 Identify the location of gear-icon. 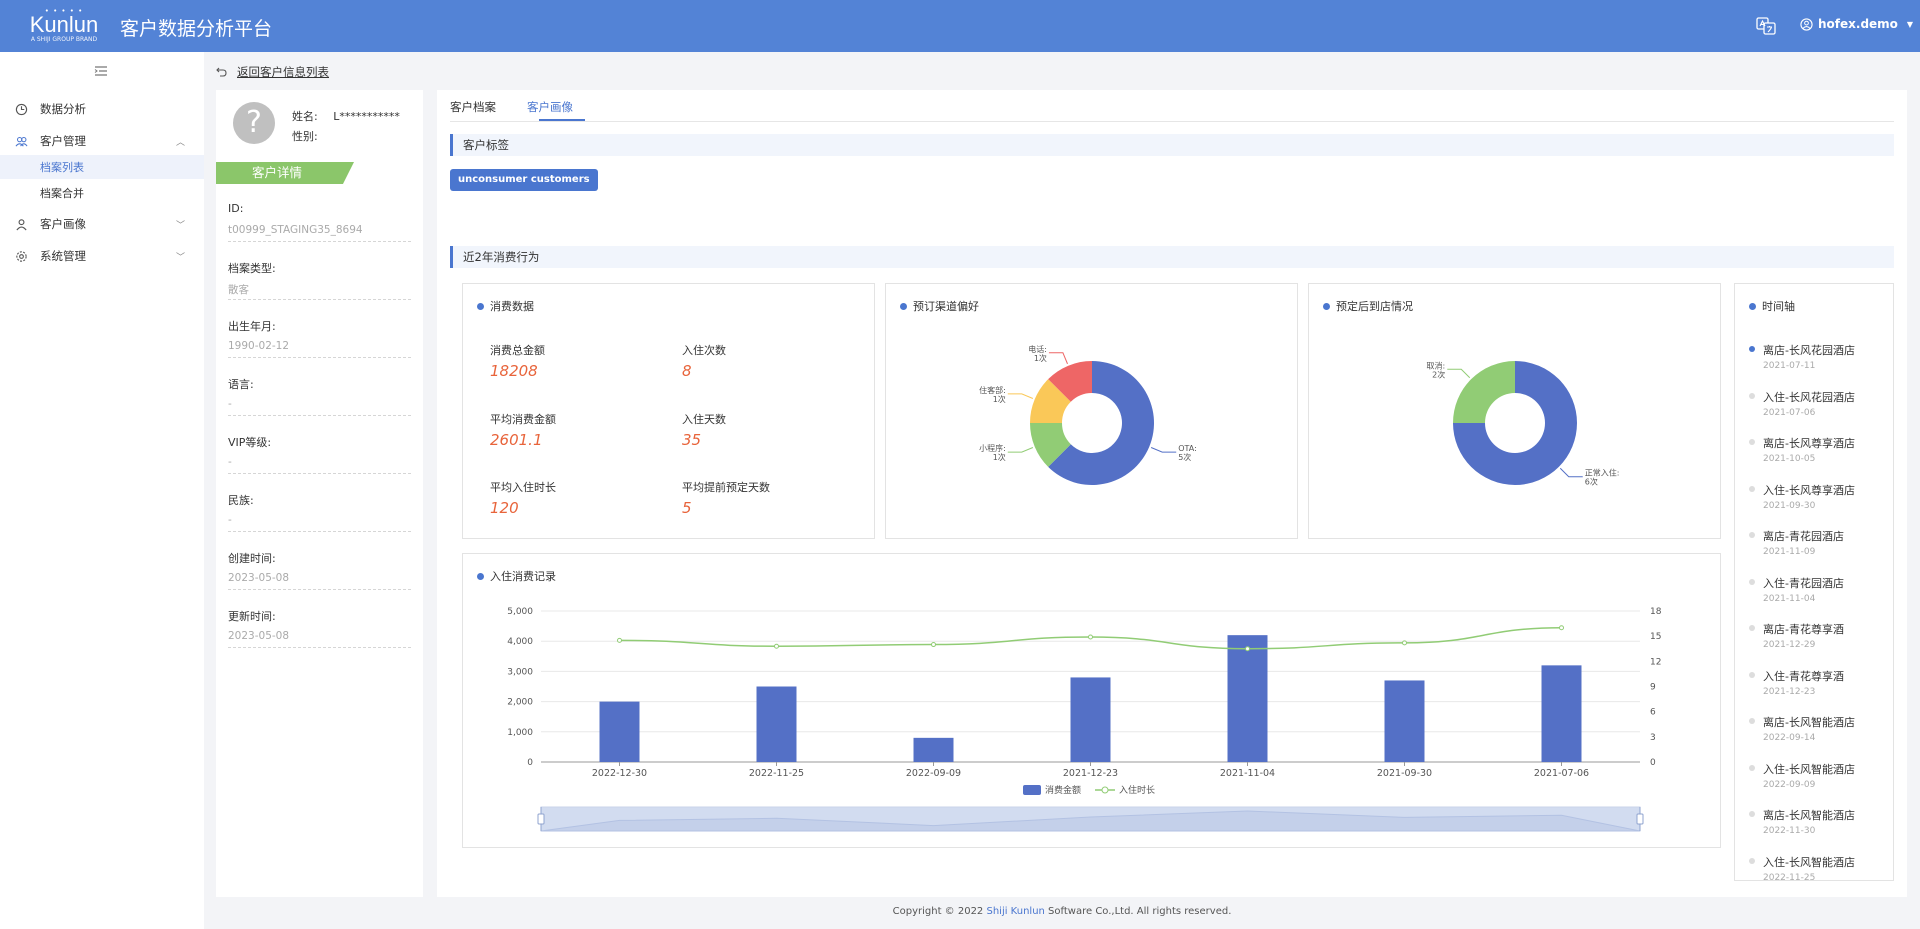
(21, 256).